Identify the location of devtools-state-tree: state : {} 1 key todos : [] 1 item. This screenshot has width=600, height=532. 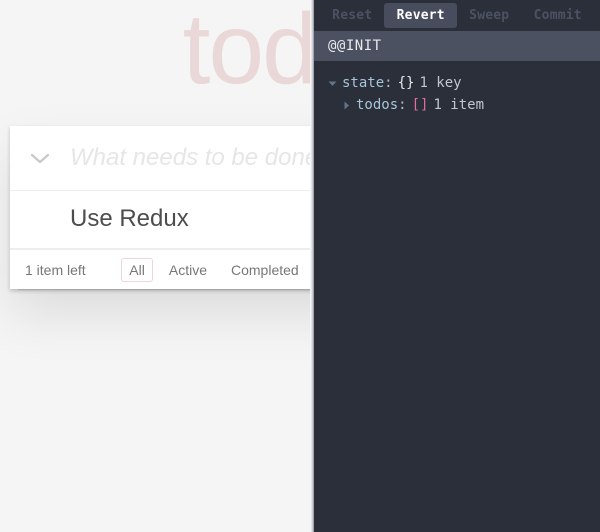
(457, 89).